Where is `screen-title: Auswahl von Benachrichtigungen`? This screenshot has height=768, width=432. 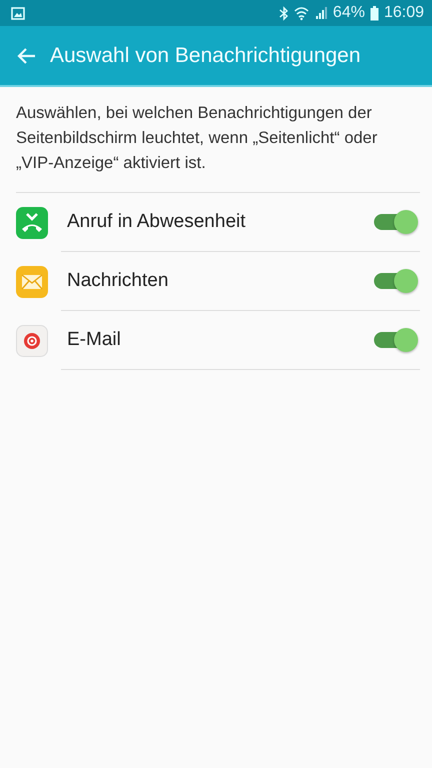
screen-title: Auswahl von Benachrichtigungen is located at coordinates (205, 56).